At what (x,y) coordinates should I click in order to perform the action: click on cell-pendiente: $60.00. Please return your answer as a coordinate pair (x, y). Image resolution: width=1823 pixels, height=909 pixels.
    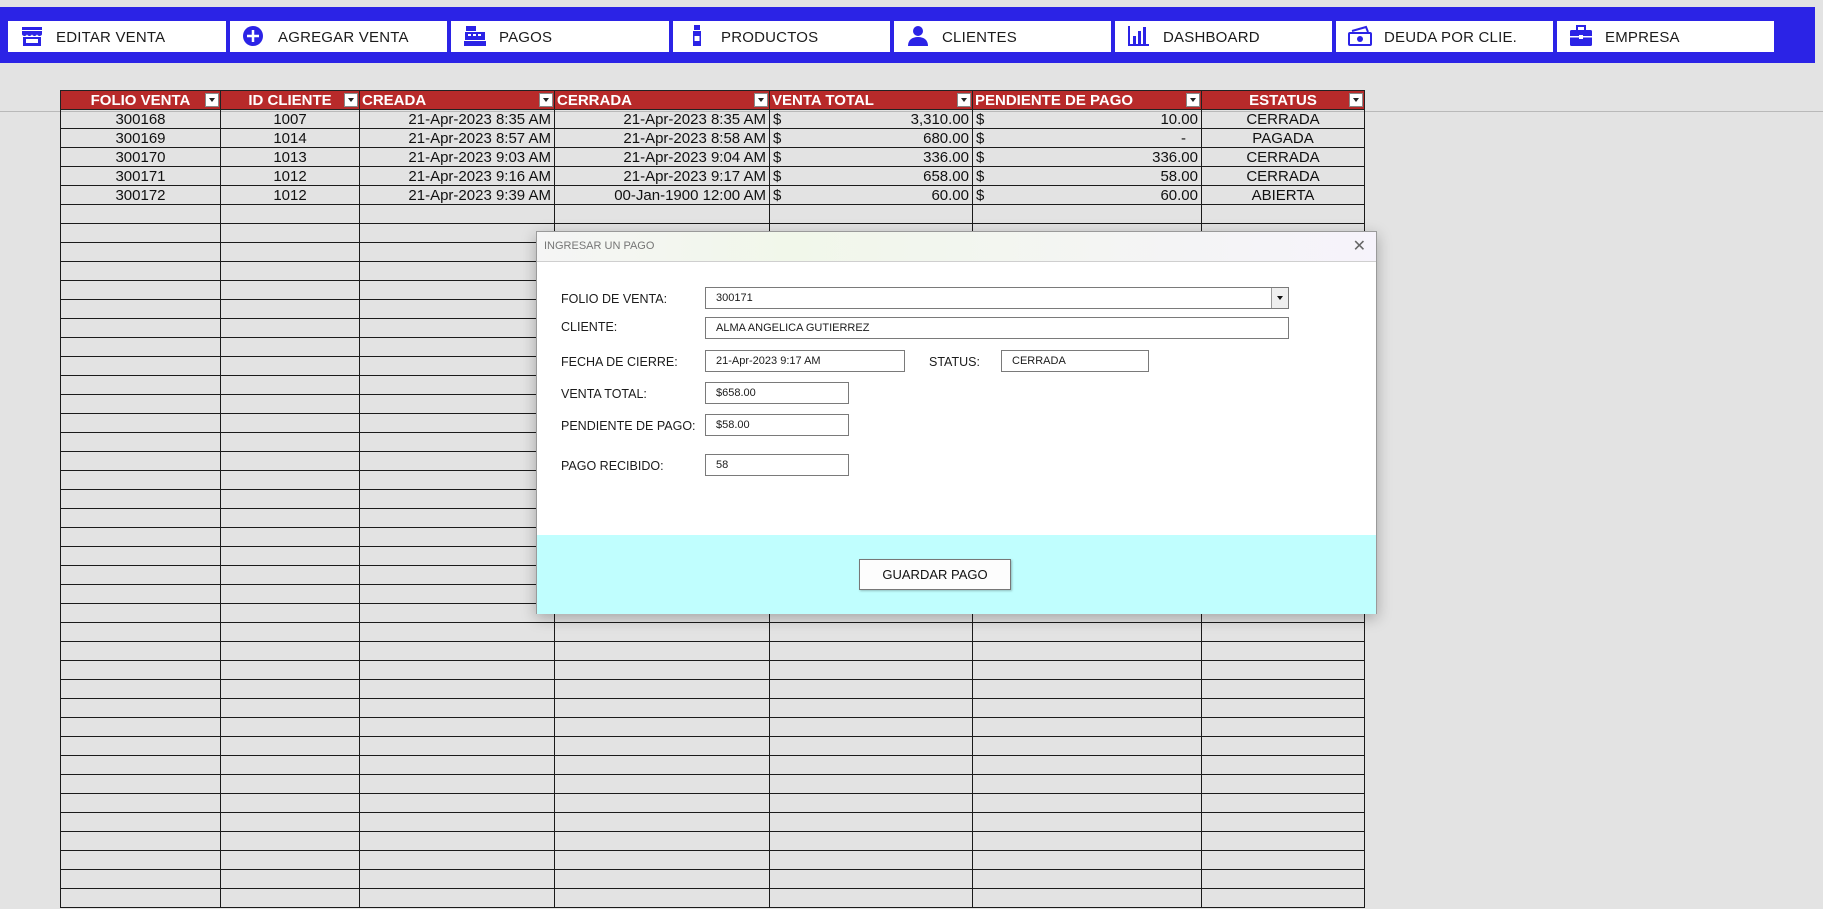
    Looking at the image, I should click on (1087, 195).